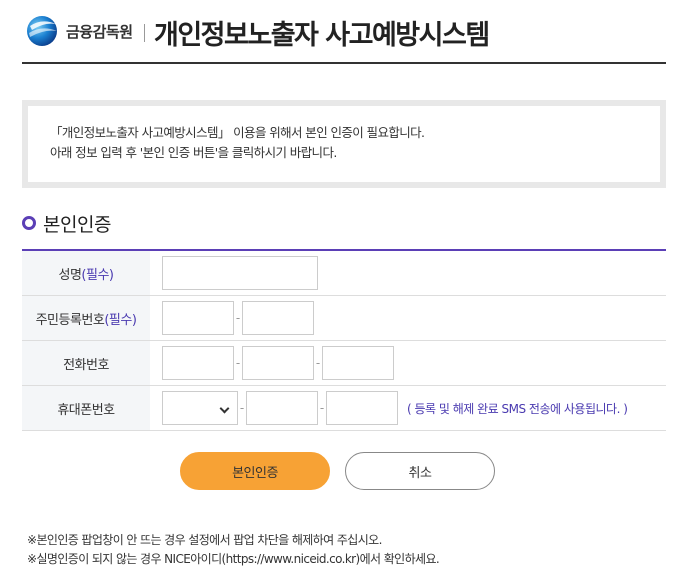 This screenshot has height=588, width=687. I want to click on rrn-label: 주민등록번호 (필수), so click(86, 318).